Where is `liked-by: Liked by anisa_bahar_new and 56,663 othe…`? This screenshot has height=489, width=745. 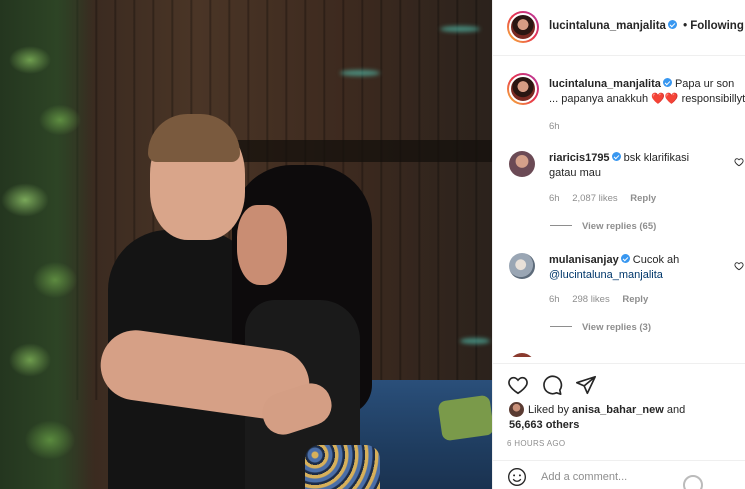 liked-by: Liked by anisa_bahar_new and 56,663 othe… is located at coordinates (609, 417).